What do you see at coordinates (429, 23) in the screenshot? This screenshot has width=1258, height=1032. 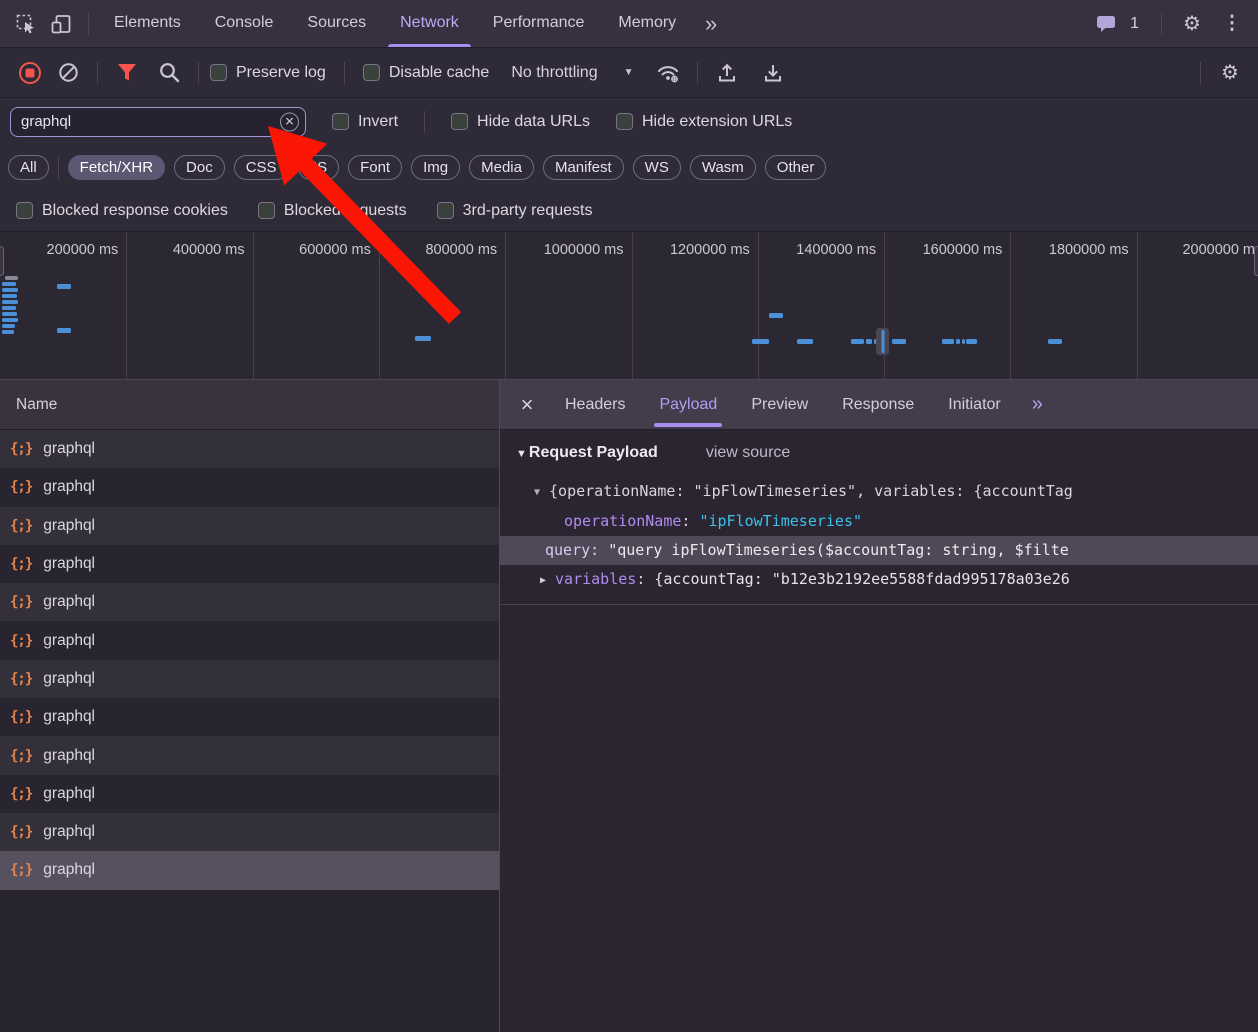 I see `tab-network: Network` at bounding box center [429, 23].